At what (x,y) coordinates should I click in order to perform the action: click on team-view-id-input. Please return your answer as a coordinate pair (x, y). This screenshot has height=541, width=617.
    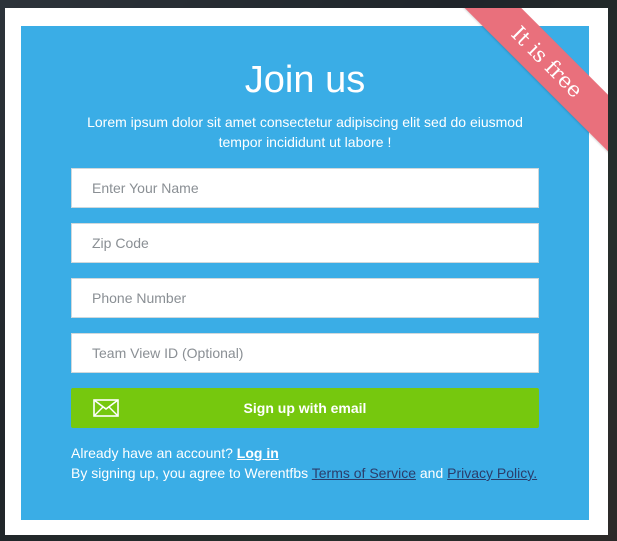
    Looking at the image, I should click on (305, 353).